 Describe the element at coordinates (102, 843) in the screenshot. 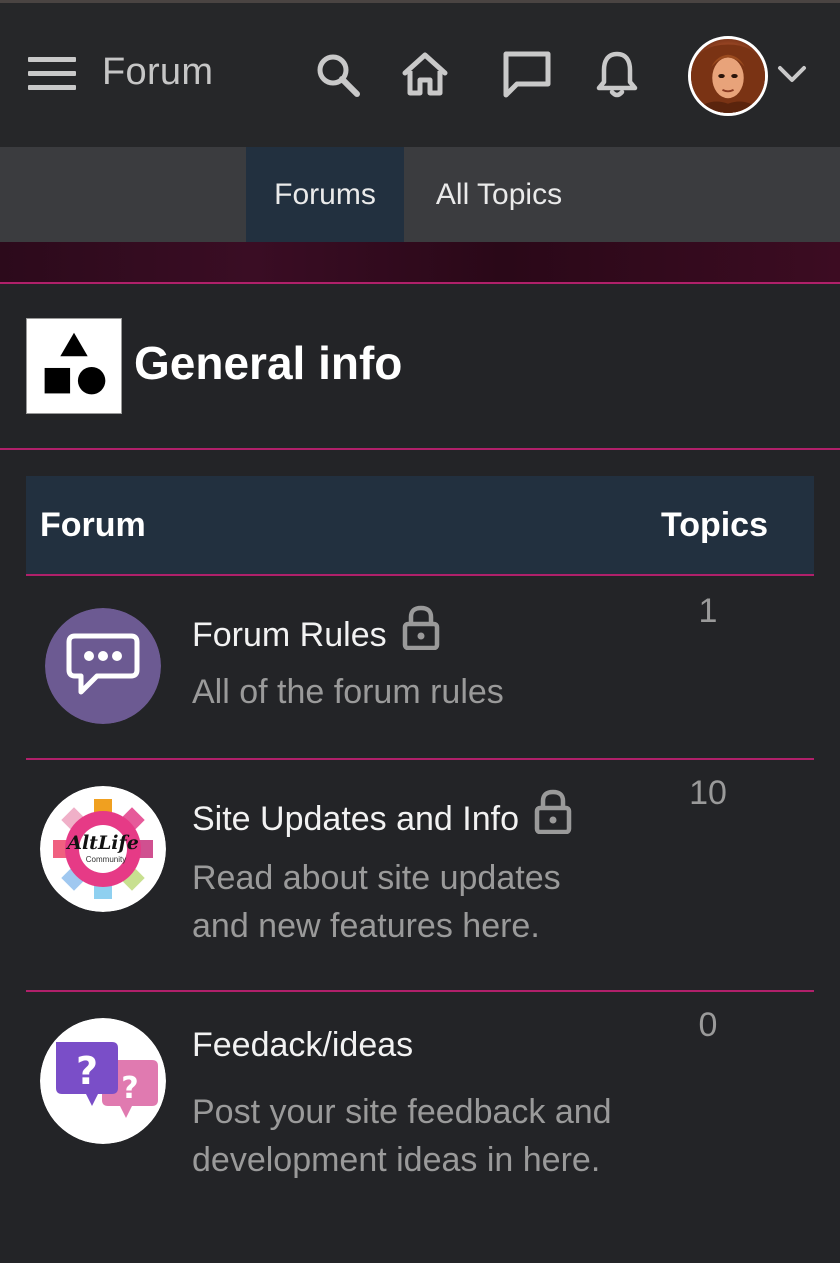

I see `logo-text: AltLife` at that location.